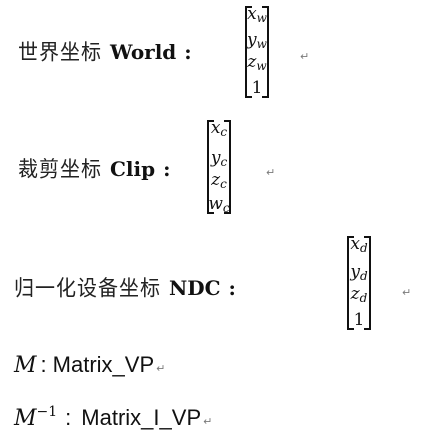 The height and width of the screenshot is (437, 435). What do you see at coordinates (359, 320) in the screenshot?
I see `ndc-component-w: 1` at bounding box center [359, 320].